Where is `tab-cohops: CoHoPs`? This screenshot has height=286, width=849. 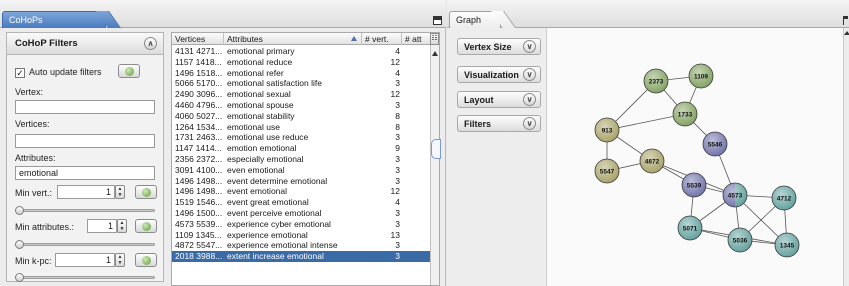 tab-cohops: CoHoPs is located at coordinates (54, 19).